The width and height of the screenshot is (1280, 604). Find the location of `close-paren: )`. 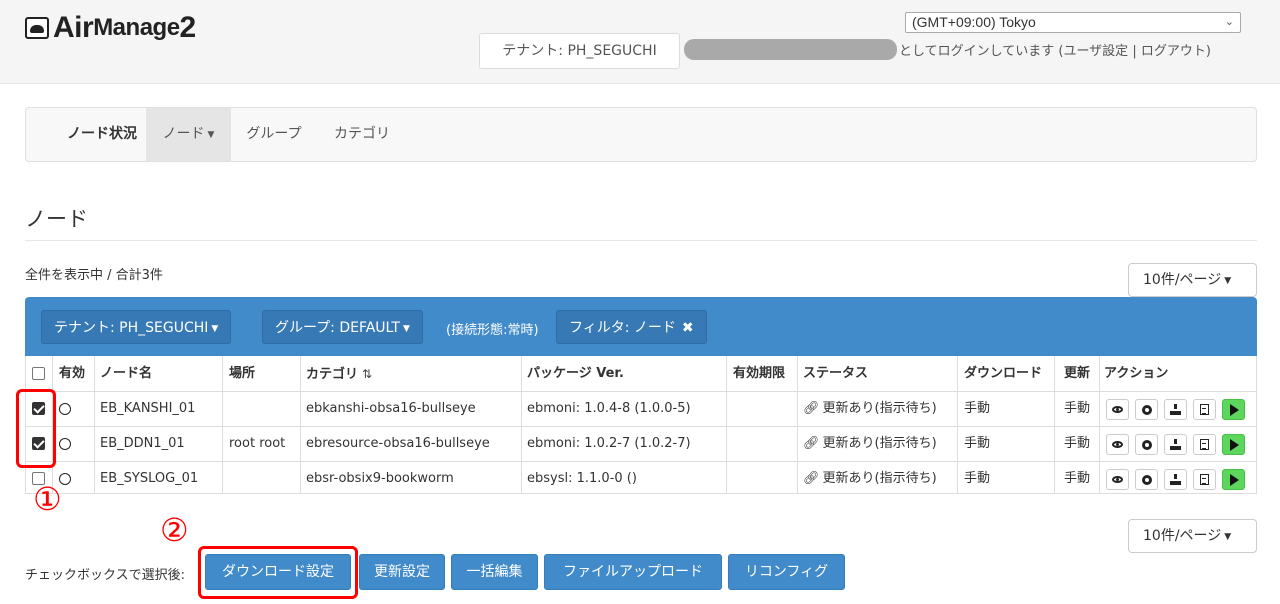

close-paren: ) is located at coordinates (1208, 51).